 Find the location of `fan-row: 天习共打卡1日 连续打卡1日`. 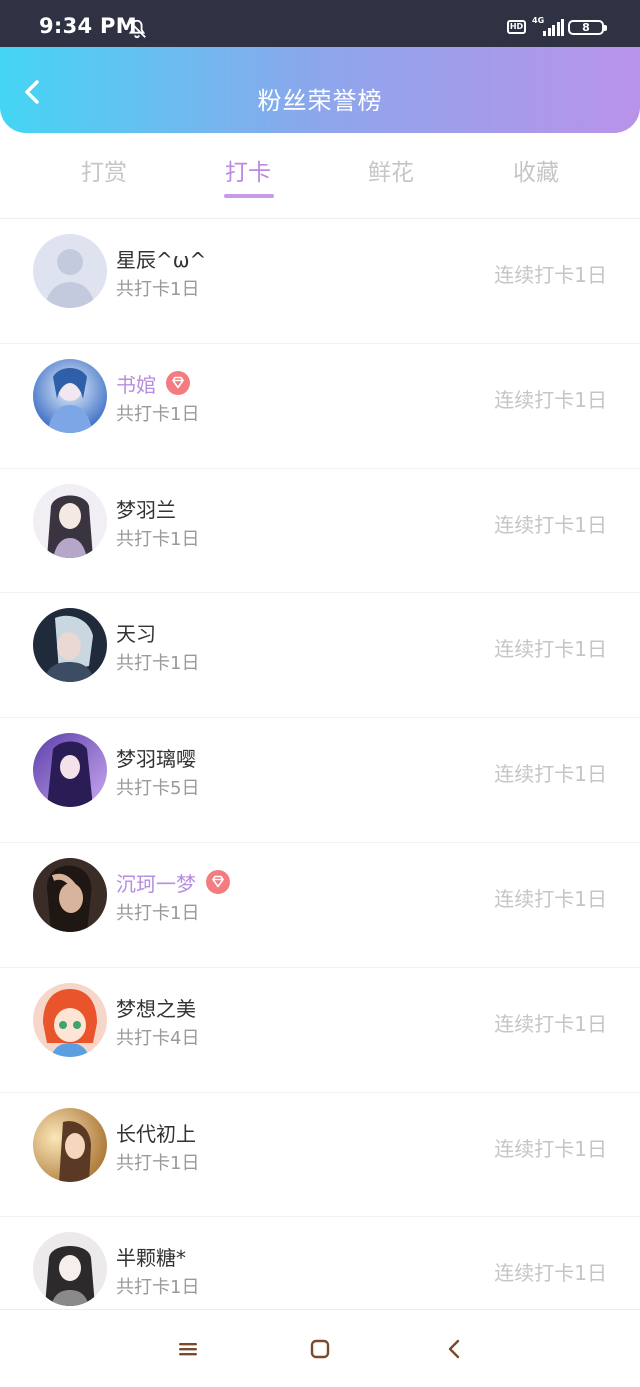

fan-row: 天习共打卡1日 连续打卡1日 is located at coordinates (320, 654).